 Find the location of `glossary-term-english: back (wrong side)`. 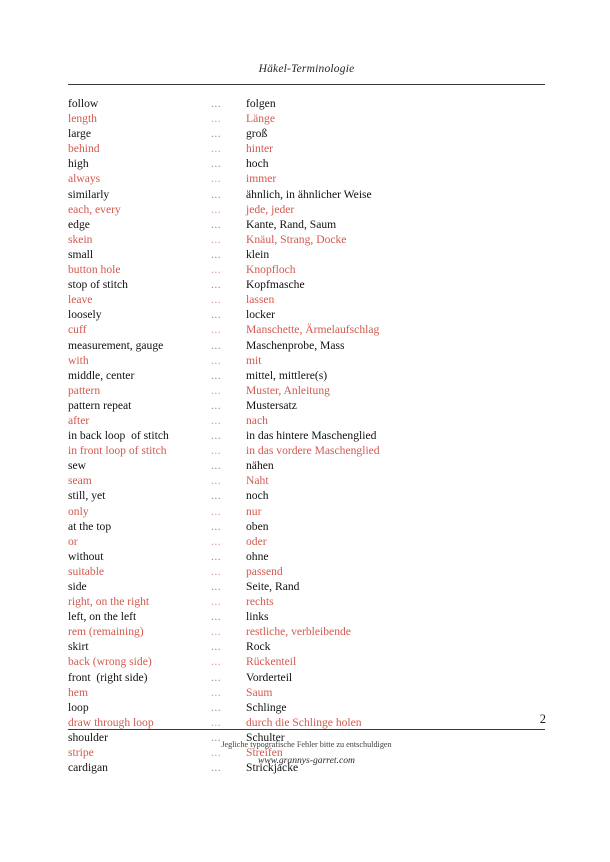

glossary-term-english: back (wrong side) is located at coordinates (110, 662).